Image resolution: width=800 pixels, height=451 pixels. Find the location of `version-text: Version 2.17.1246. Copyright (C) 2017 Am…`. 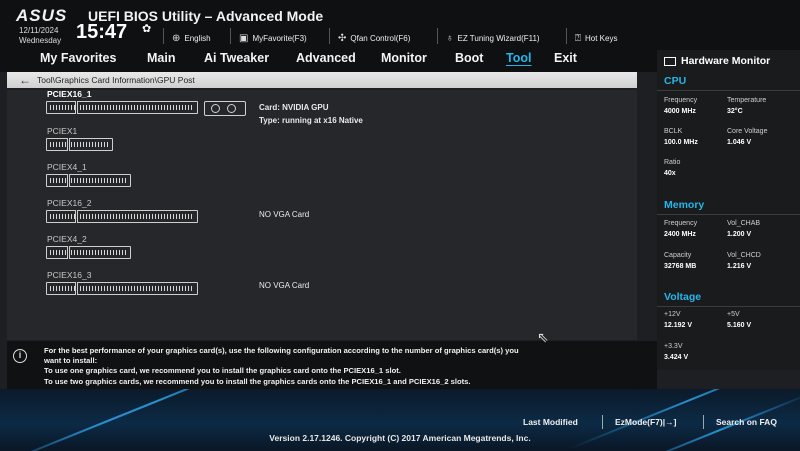

version-text: Version 2.17.1246. Copyright (C) 2017 Am… is located at coordinates (400, 438).